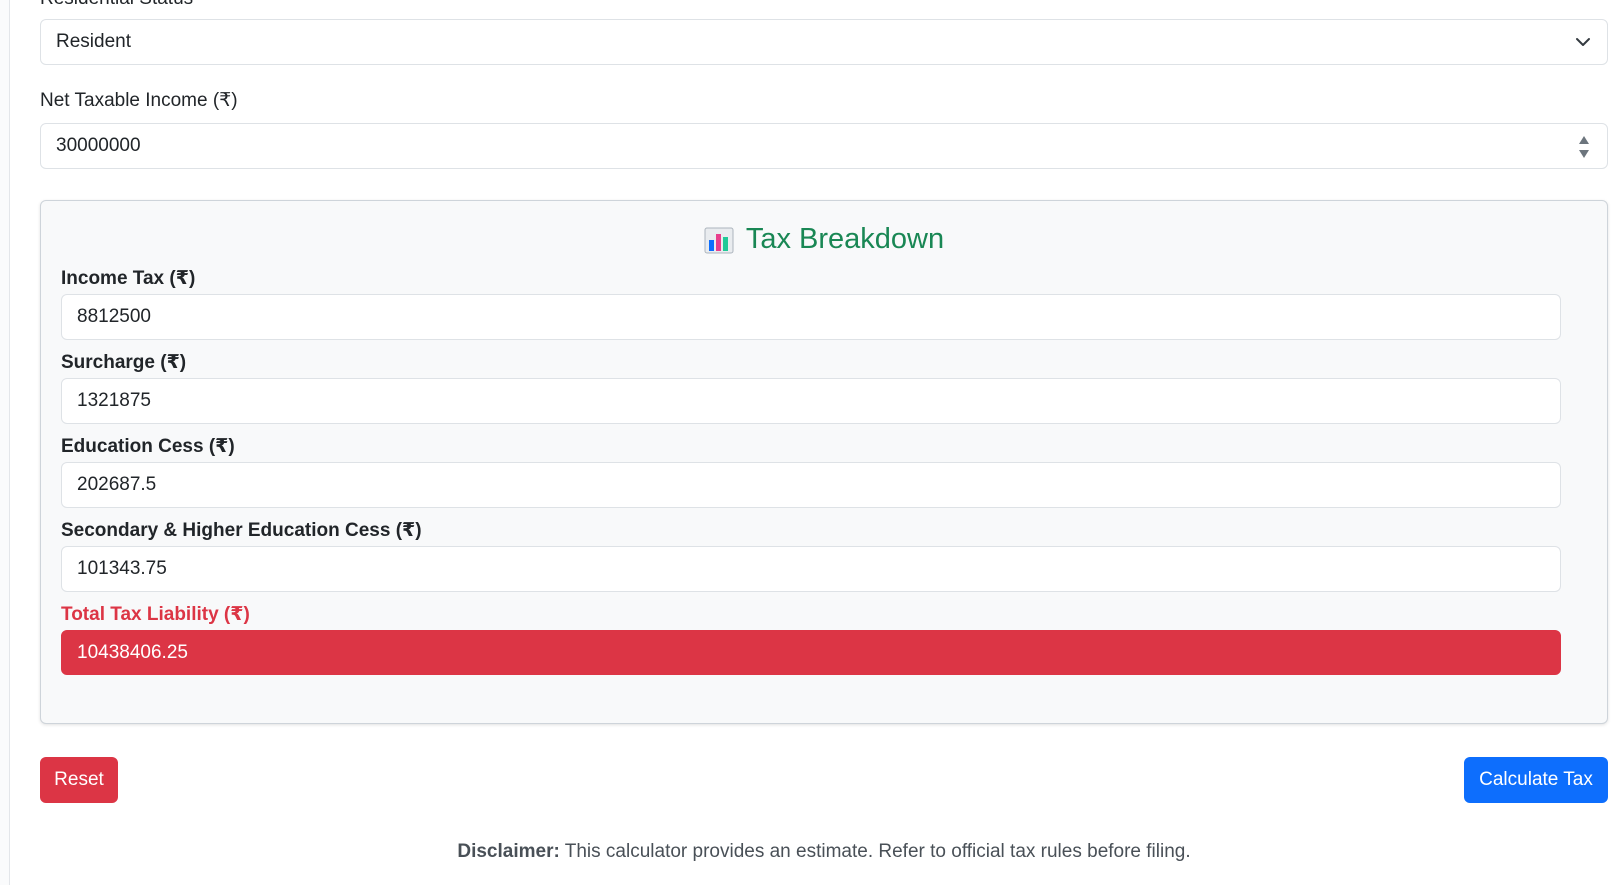 The image size is (1623, 885). What do you see at coordinates (116, 5) in the screenshot?
I see `residential-status-label: Residential Status` at bounding box center [116, 5].